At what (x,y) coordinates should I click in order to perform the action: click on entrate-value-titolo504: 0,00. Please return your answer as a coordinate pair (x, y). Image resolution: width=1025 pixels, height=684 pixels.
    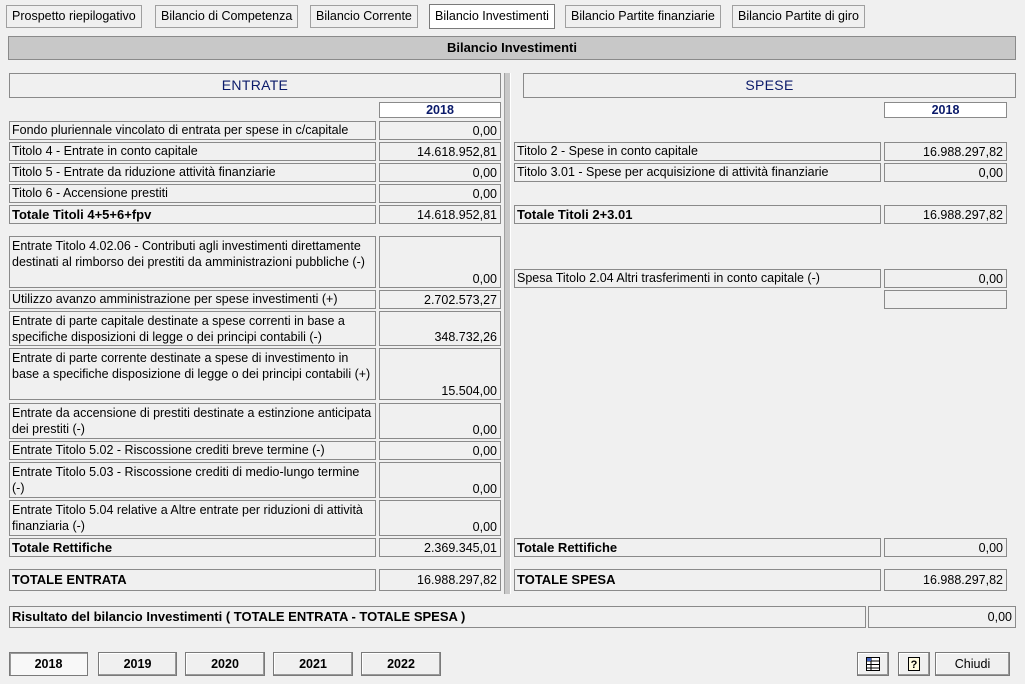
    Looking at the image, I should click on (440, 518).